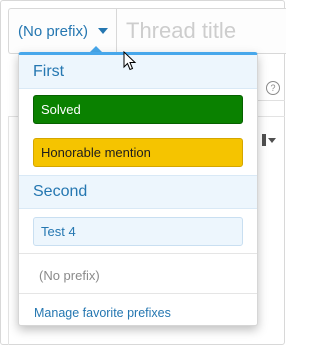 The image size is (320, 346). I want to click on toolbar-icon, so click(264, 140).